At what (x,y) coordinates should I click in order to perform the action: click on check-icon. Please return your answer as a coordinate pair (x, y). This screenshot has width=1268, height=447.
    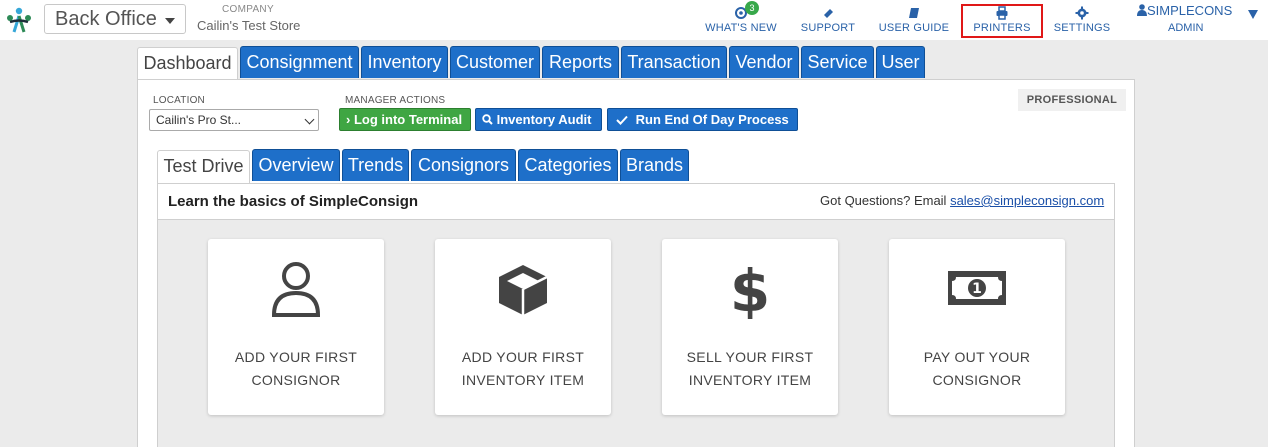
    Looking at the image, I should click on (622, 120).